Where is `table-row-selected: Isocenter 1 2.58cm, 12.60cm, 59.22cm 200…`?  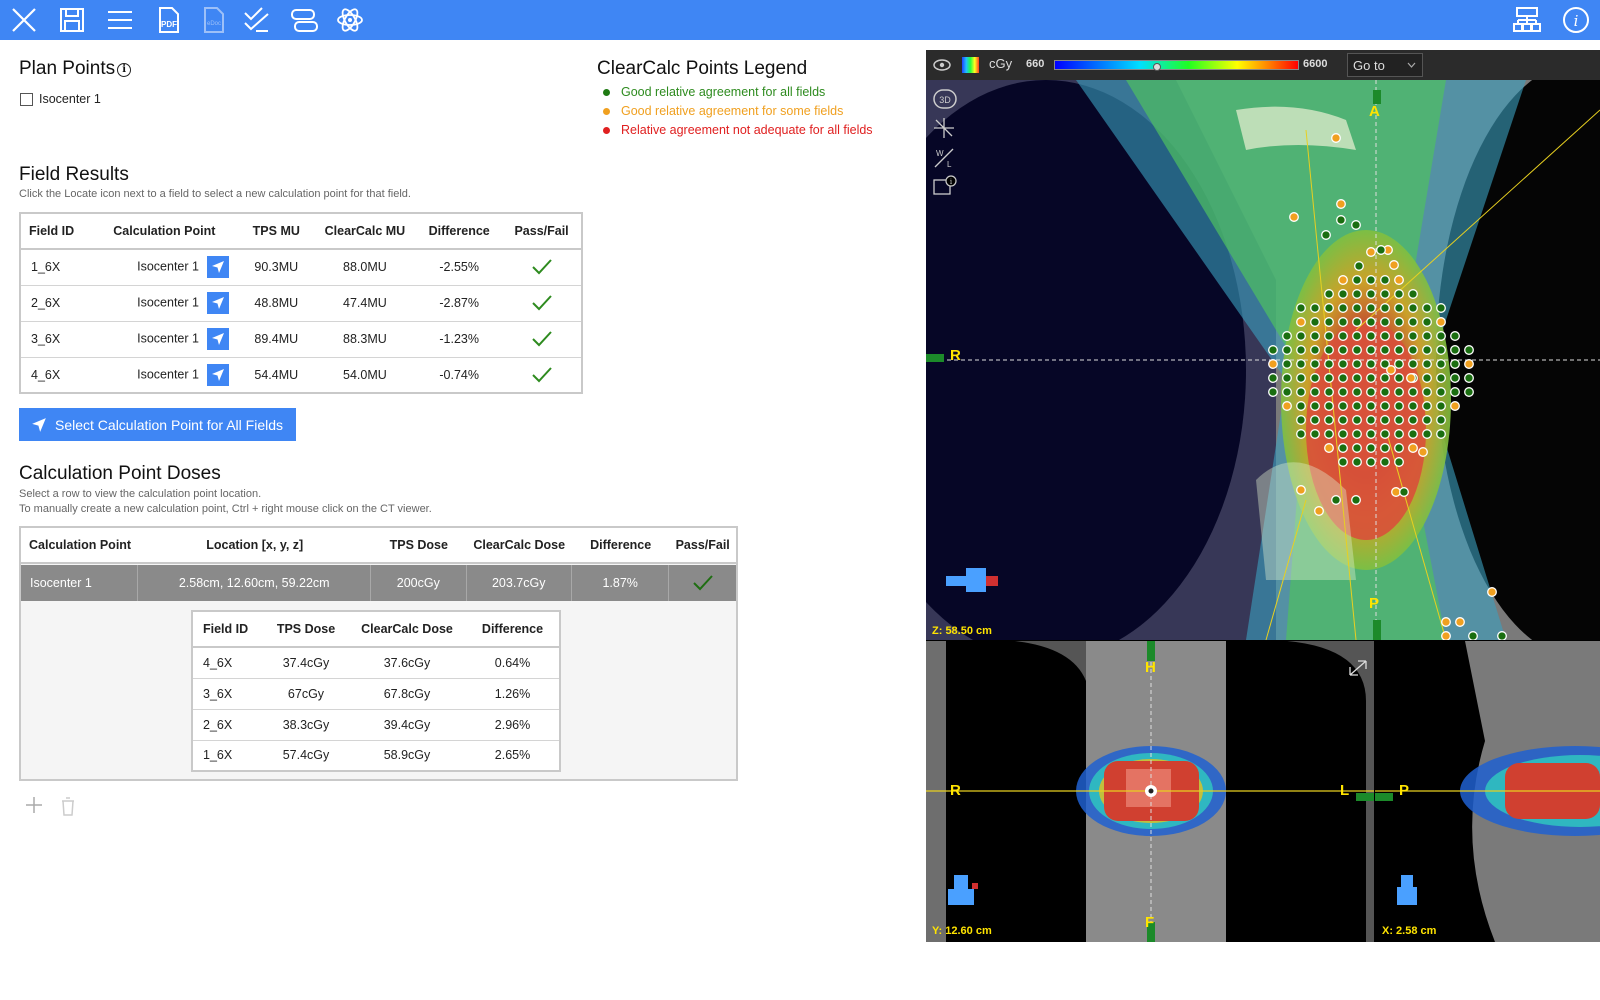 table-row-selected: Isocenter 1 2.58cm, 12.60cm, 59.22cm 200… is located at coordinates (378, 583).